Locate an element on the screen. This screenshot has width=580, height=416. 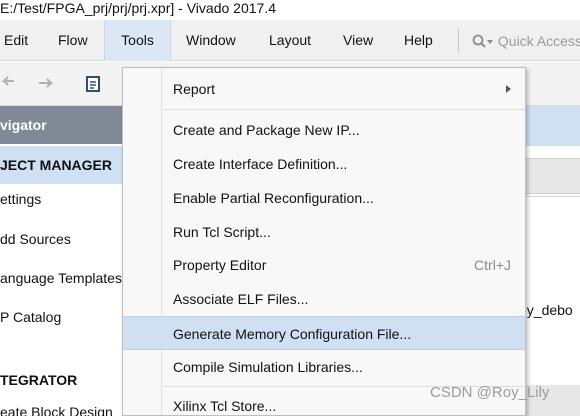
menu-edit: Edit is located at coordinates (16, 40).